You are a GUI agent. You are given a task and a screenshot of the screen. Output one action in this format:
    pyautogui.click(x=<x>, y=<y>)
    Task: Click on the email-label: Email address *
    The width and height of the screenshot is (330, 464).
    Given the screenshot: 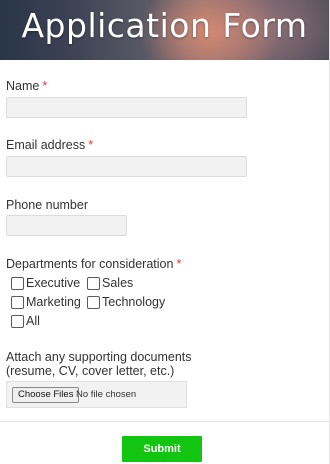 What is the action you would take?
    pyautogui.click(x=49, y=145)
    